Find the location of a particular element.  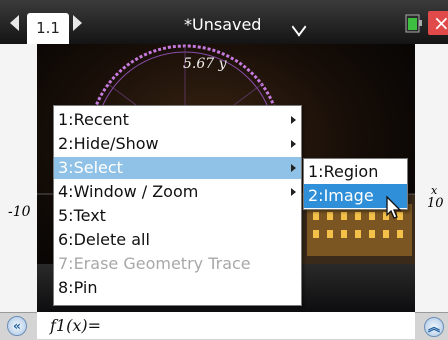

y-var-label: y is located at coordinates (222, 64).